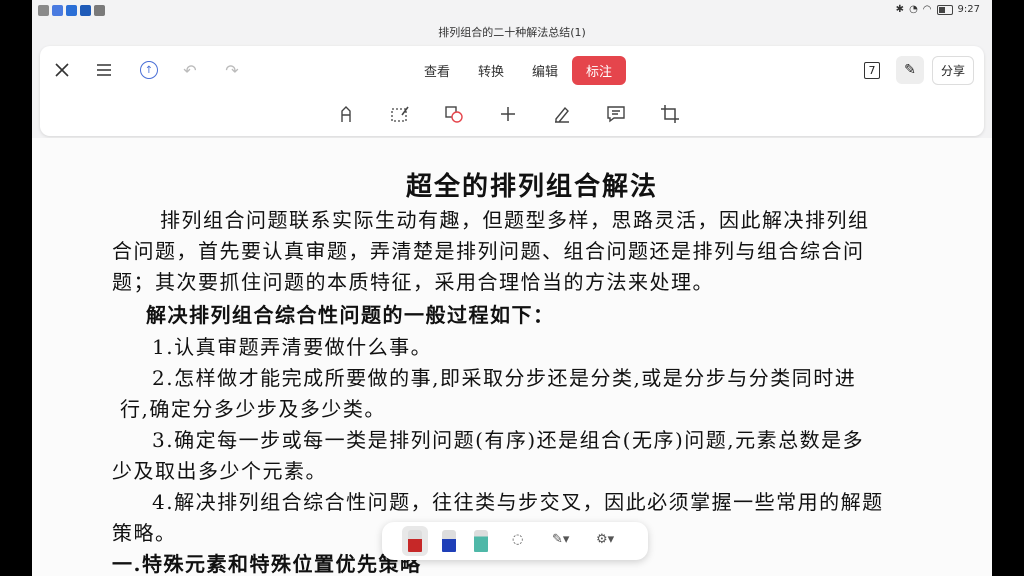 Image resolution: width=1024 pixels, height=576 pixels. Describe the element at coordinates (560, 539) in the screenshot. I see `pen-style-icon: ✎▾` at that location.